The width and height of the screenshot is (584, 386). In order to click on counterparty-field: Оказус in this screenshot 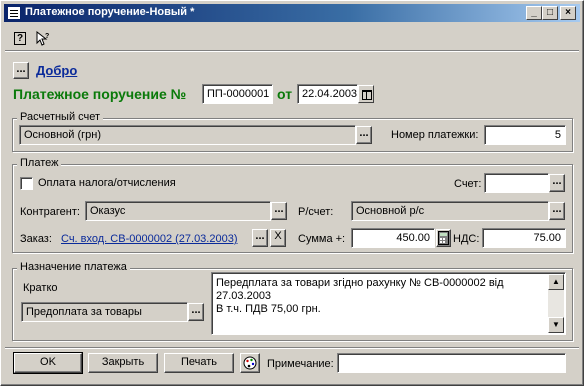, I will do `click(178, 211)`.